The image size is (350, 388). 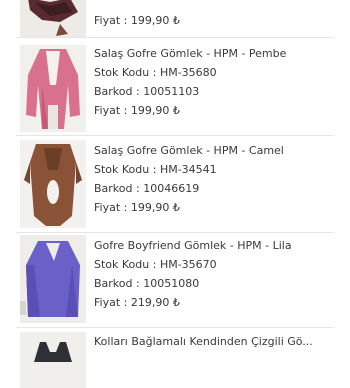 What do you see at coordinates (147, 283) in the screenshot?
I see `product-barcode: Barkod : 10051080` at bounding box center [147, 283].